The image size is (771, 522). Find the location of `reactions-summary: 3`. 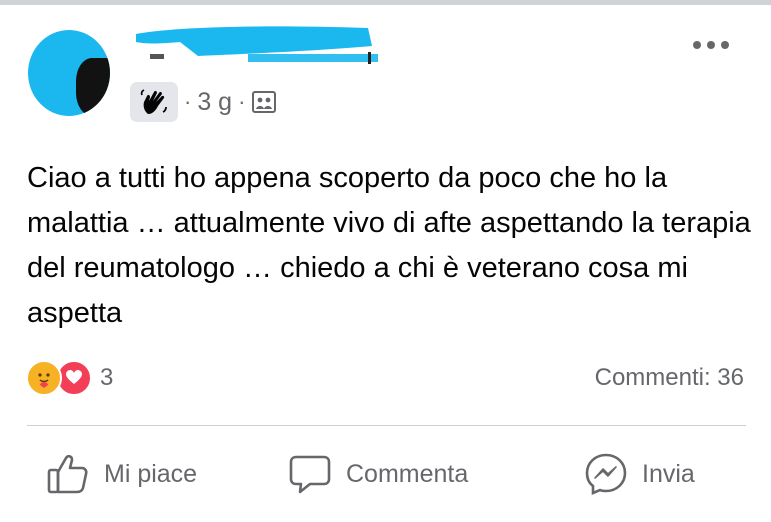

reactions-summary: 3 is located at coordinates (69, 378).